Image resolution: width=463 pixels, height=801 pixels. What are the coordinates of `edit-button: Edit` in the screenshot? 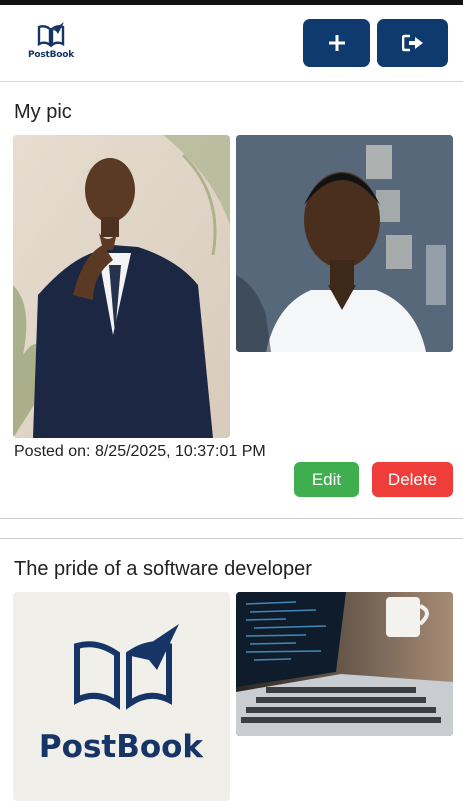 It's located at (326, 479).